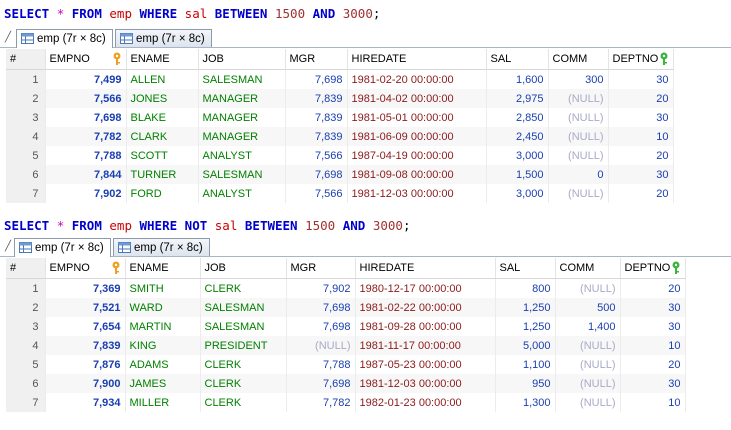 The image size is (731, 430). What do you see at coordinates (517, 193) in the screenshot?
I see `cell-sal: 3,000` at bounding box center [517, 193].